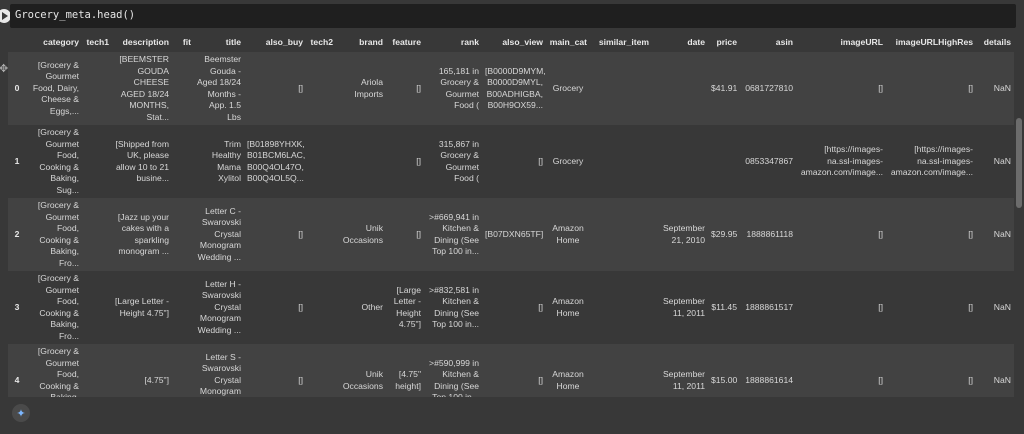  What do you see at coordinates (226, 161) in the screenshot?
I see `table-cell-title: Trim Healthy Mama Xylitol` at bounding box center [226, 161].